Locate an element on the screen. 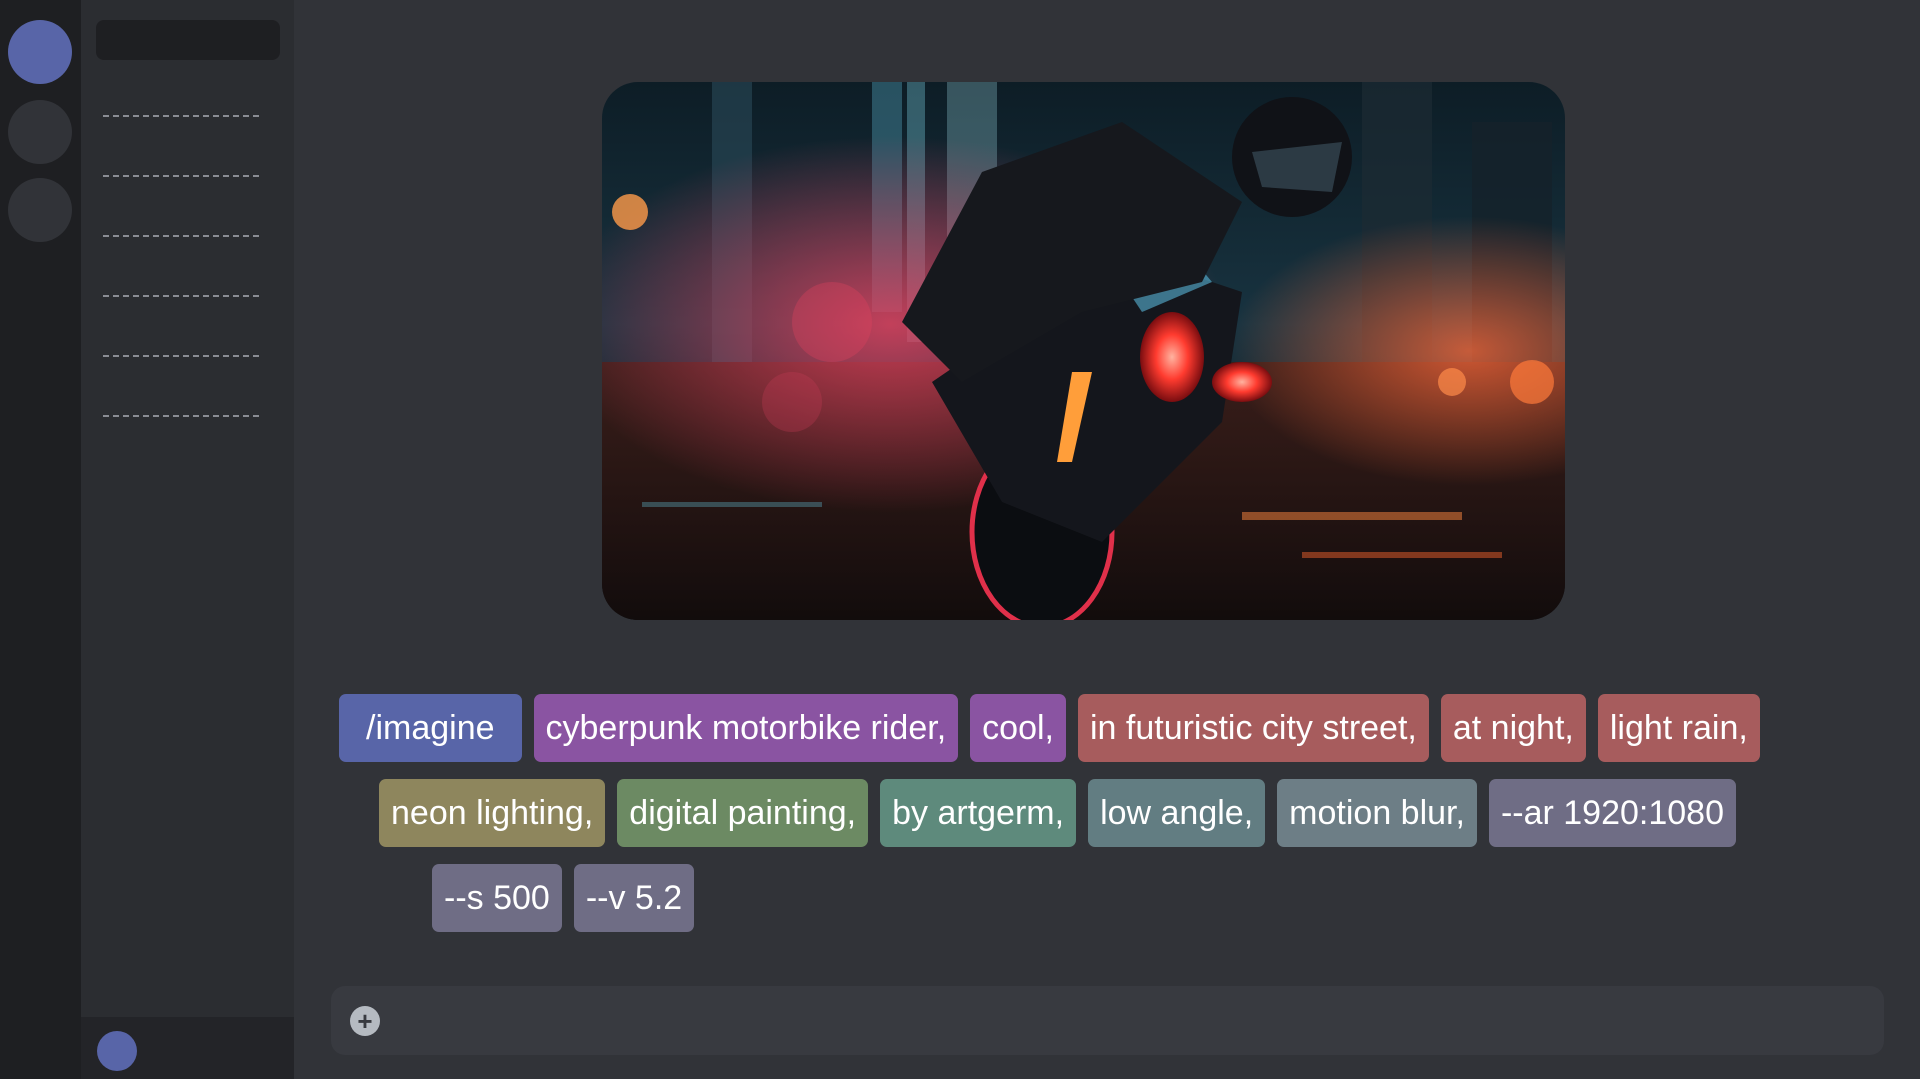  channel-sidebar is located at coordinates (187, 539).